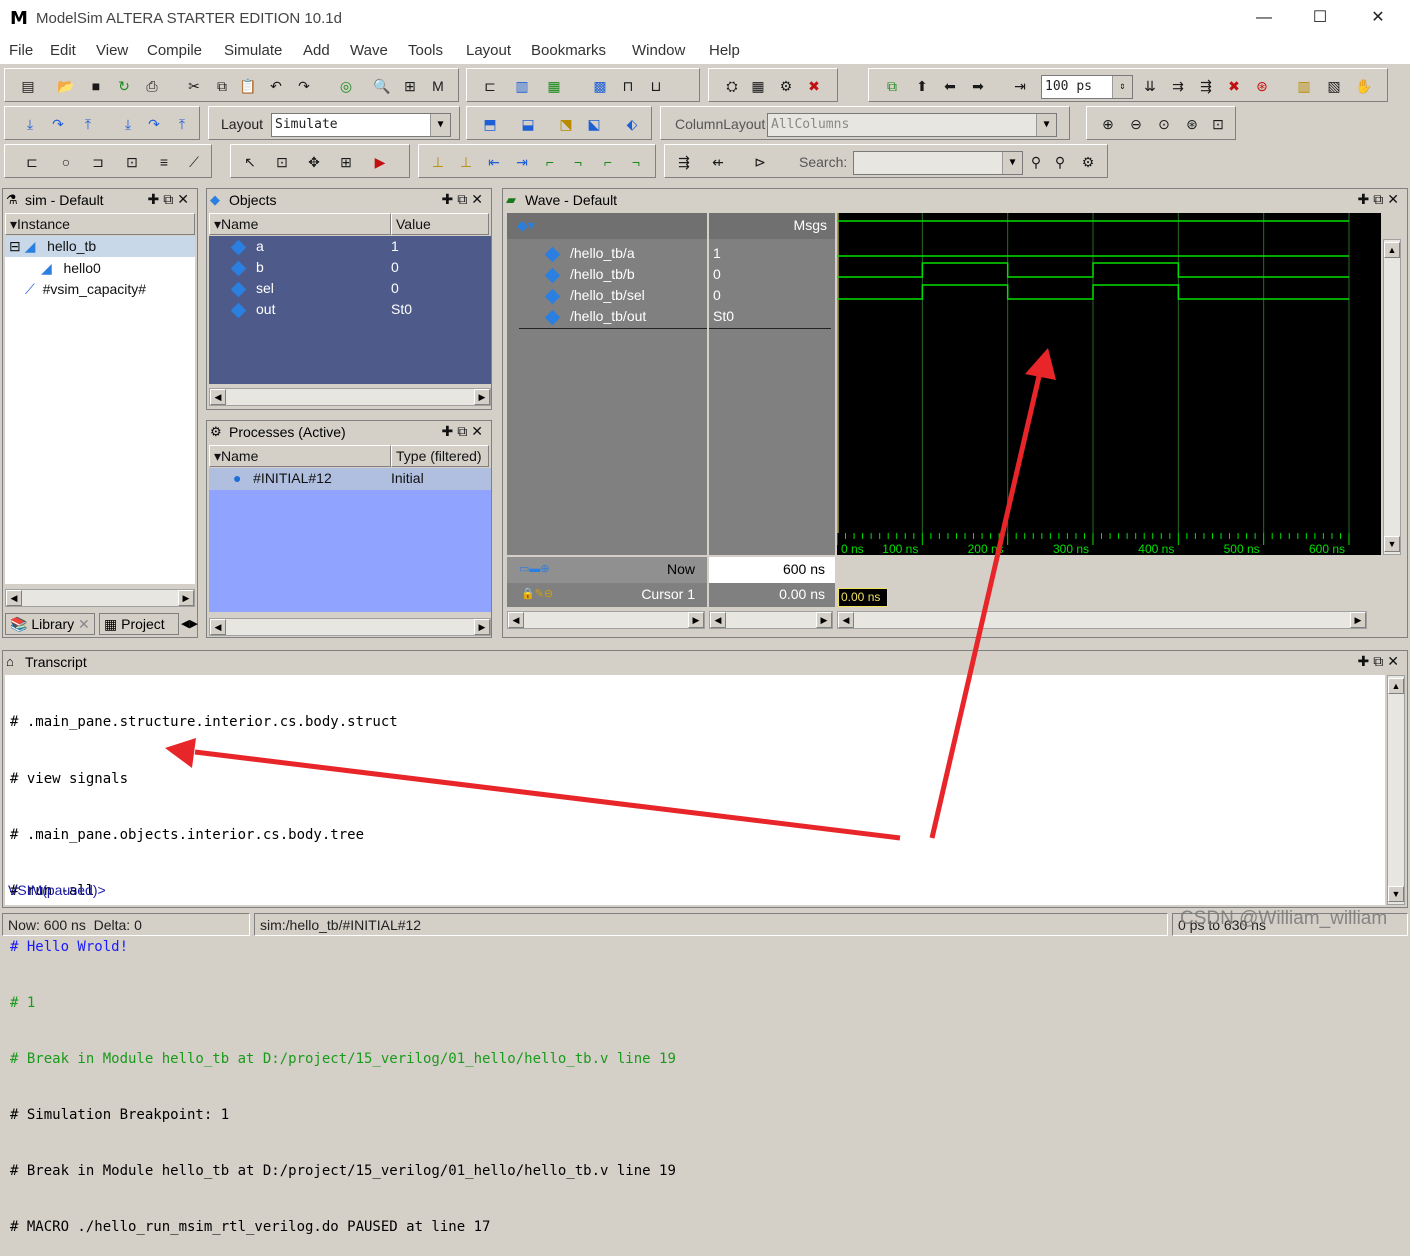  What do you see at coordinates (23, 1002) in the screenshot?
I see `transcript-line: # 1` at bounding box center [23, 1002].